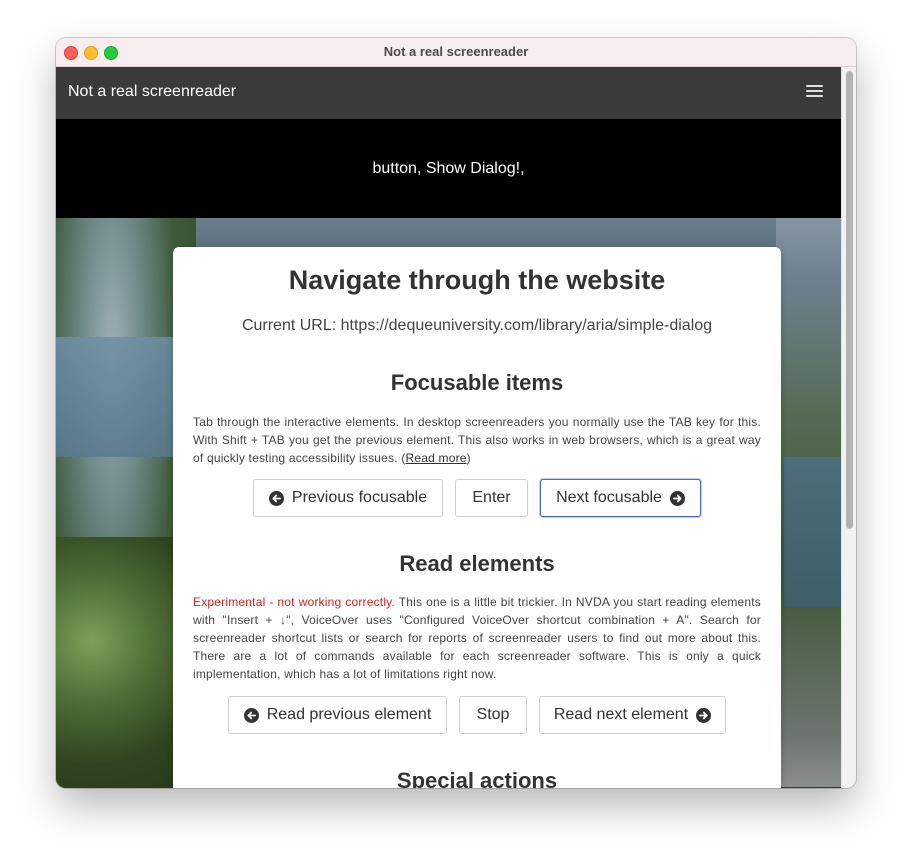  Describe the element at coordinates (448, 93) in the screenshot. I see `top-navbar: Not a real screenreader` at that location.